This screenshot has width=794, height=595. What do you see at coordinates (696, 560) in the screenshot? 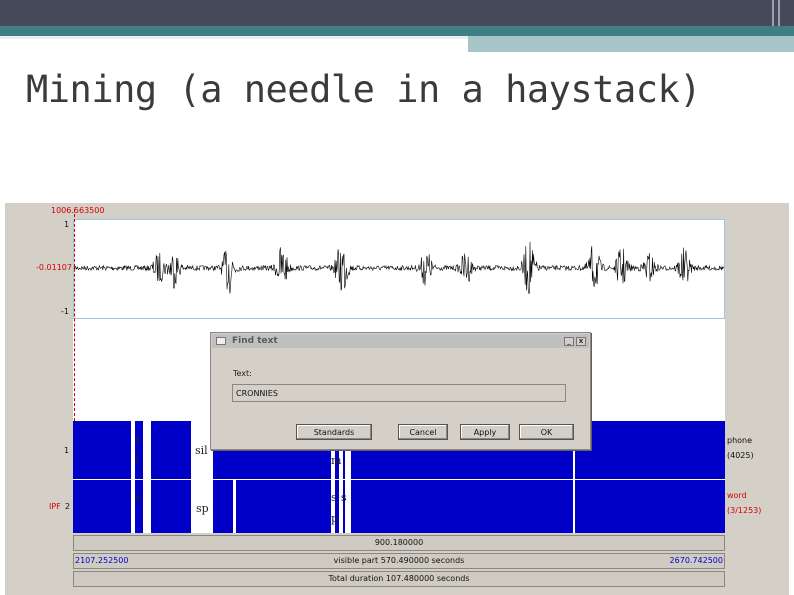
I see `visible-end-time: 2670.742500` at bounding box center [696, 560].